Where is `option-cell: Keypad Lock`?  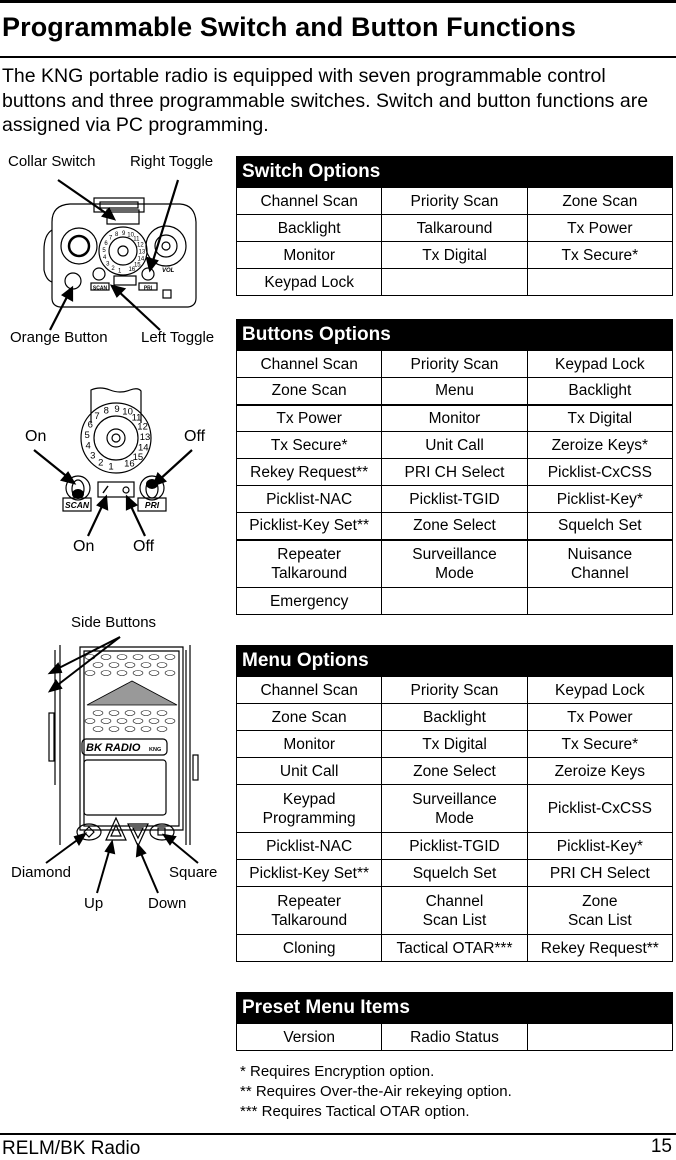 option-cell: Keypad Lock is located at coordinates (600, 690).